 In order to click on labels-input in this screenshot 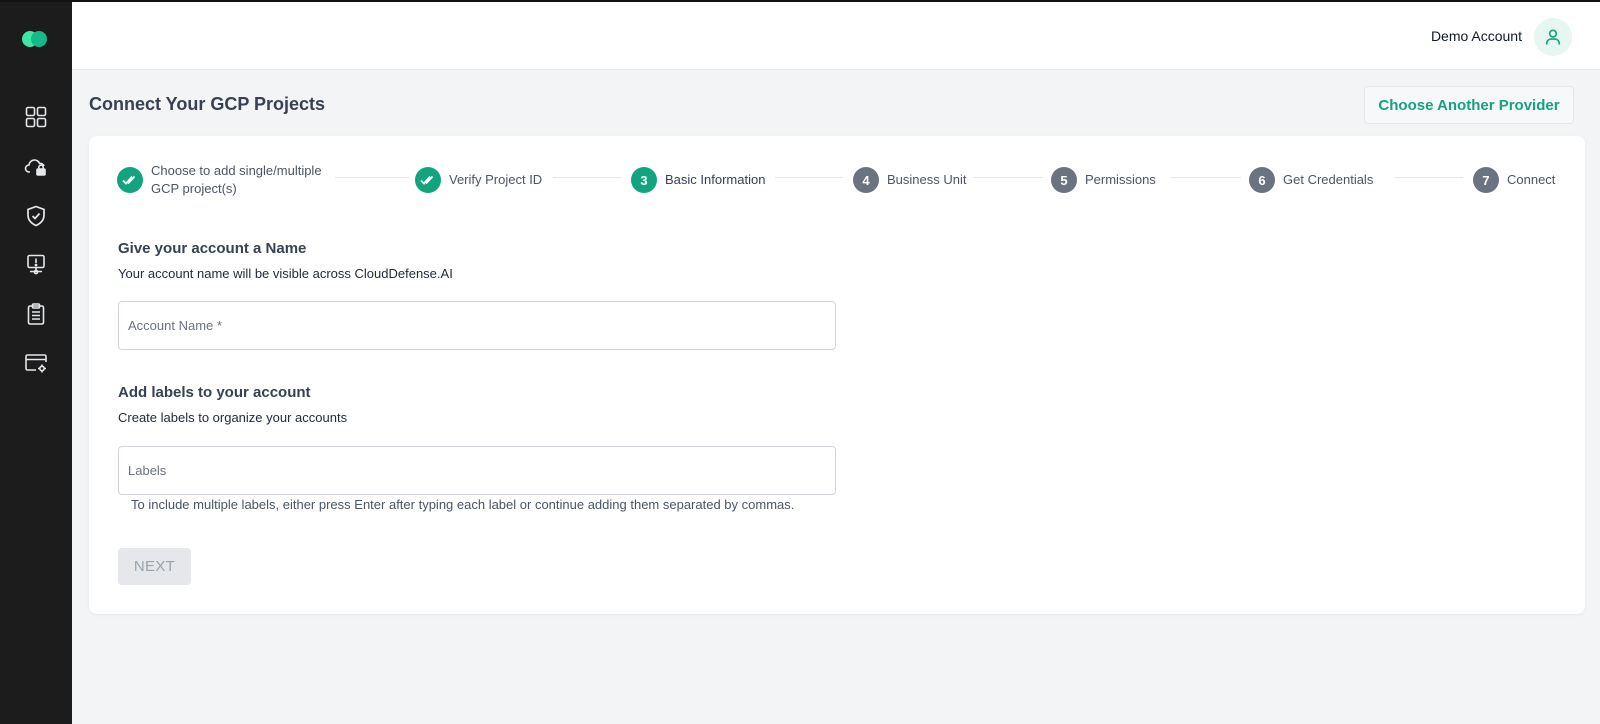, I will do `click(477, 470)`.